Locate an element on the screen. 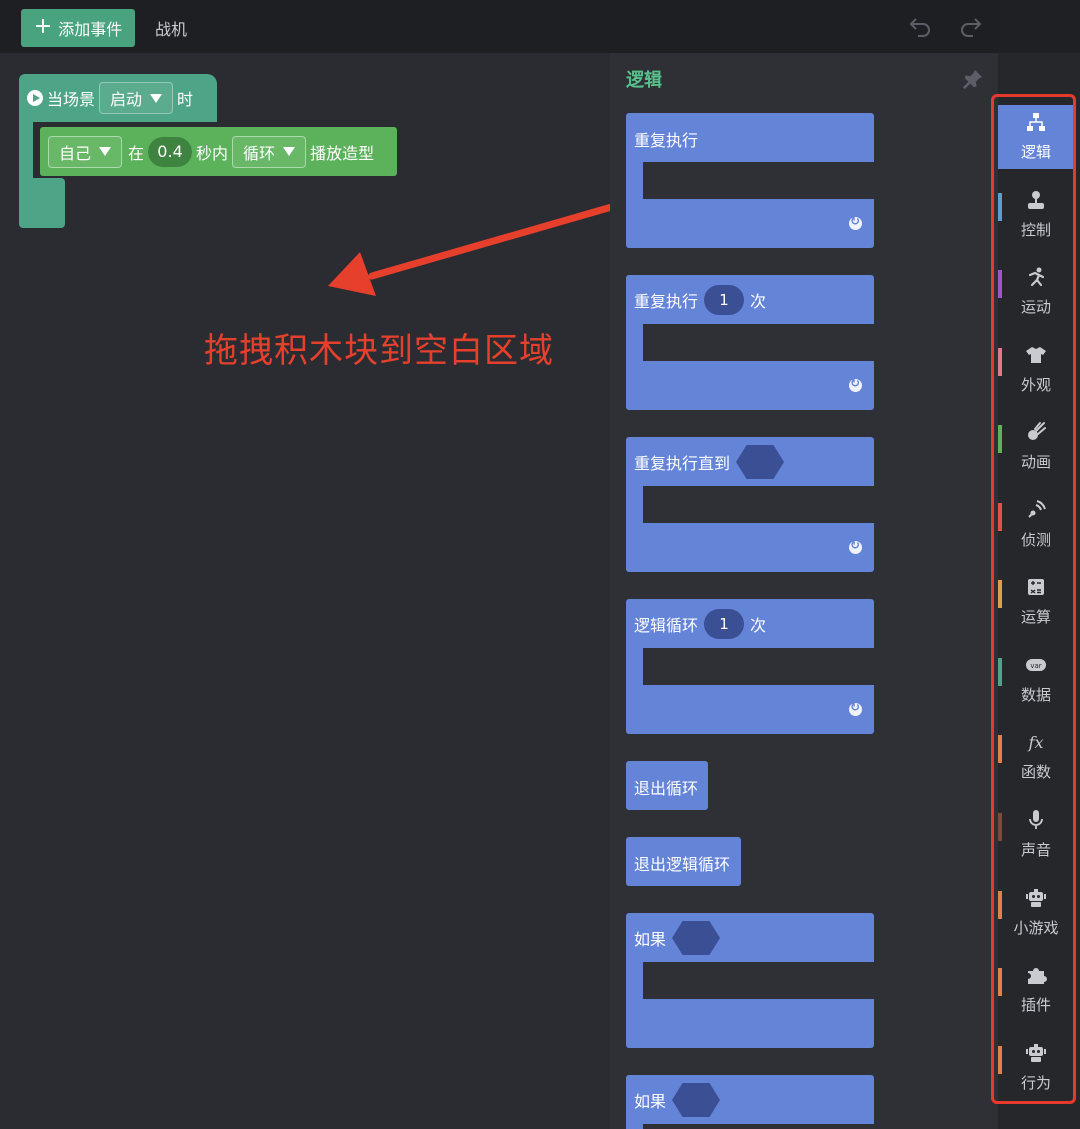 The height and width of the screenshot is (1129, 1080). if-else-block: 如果 is located at coordinates (750, 1102).